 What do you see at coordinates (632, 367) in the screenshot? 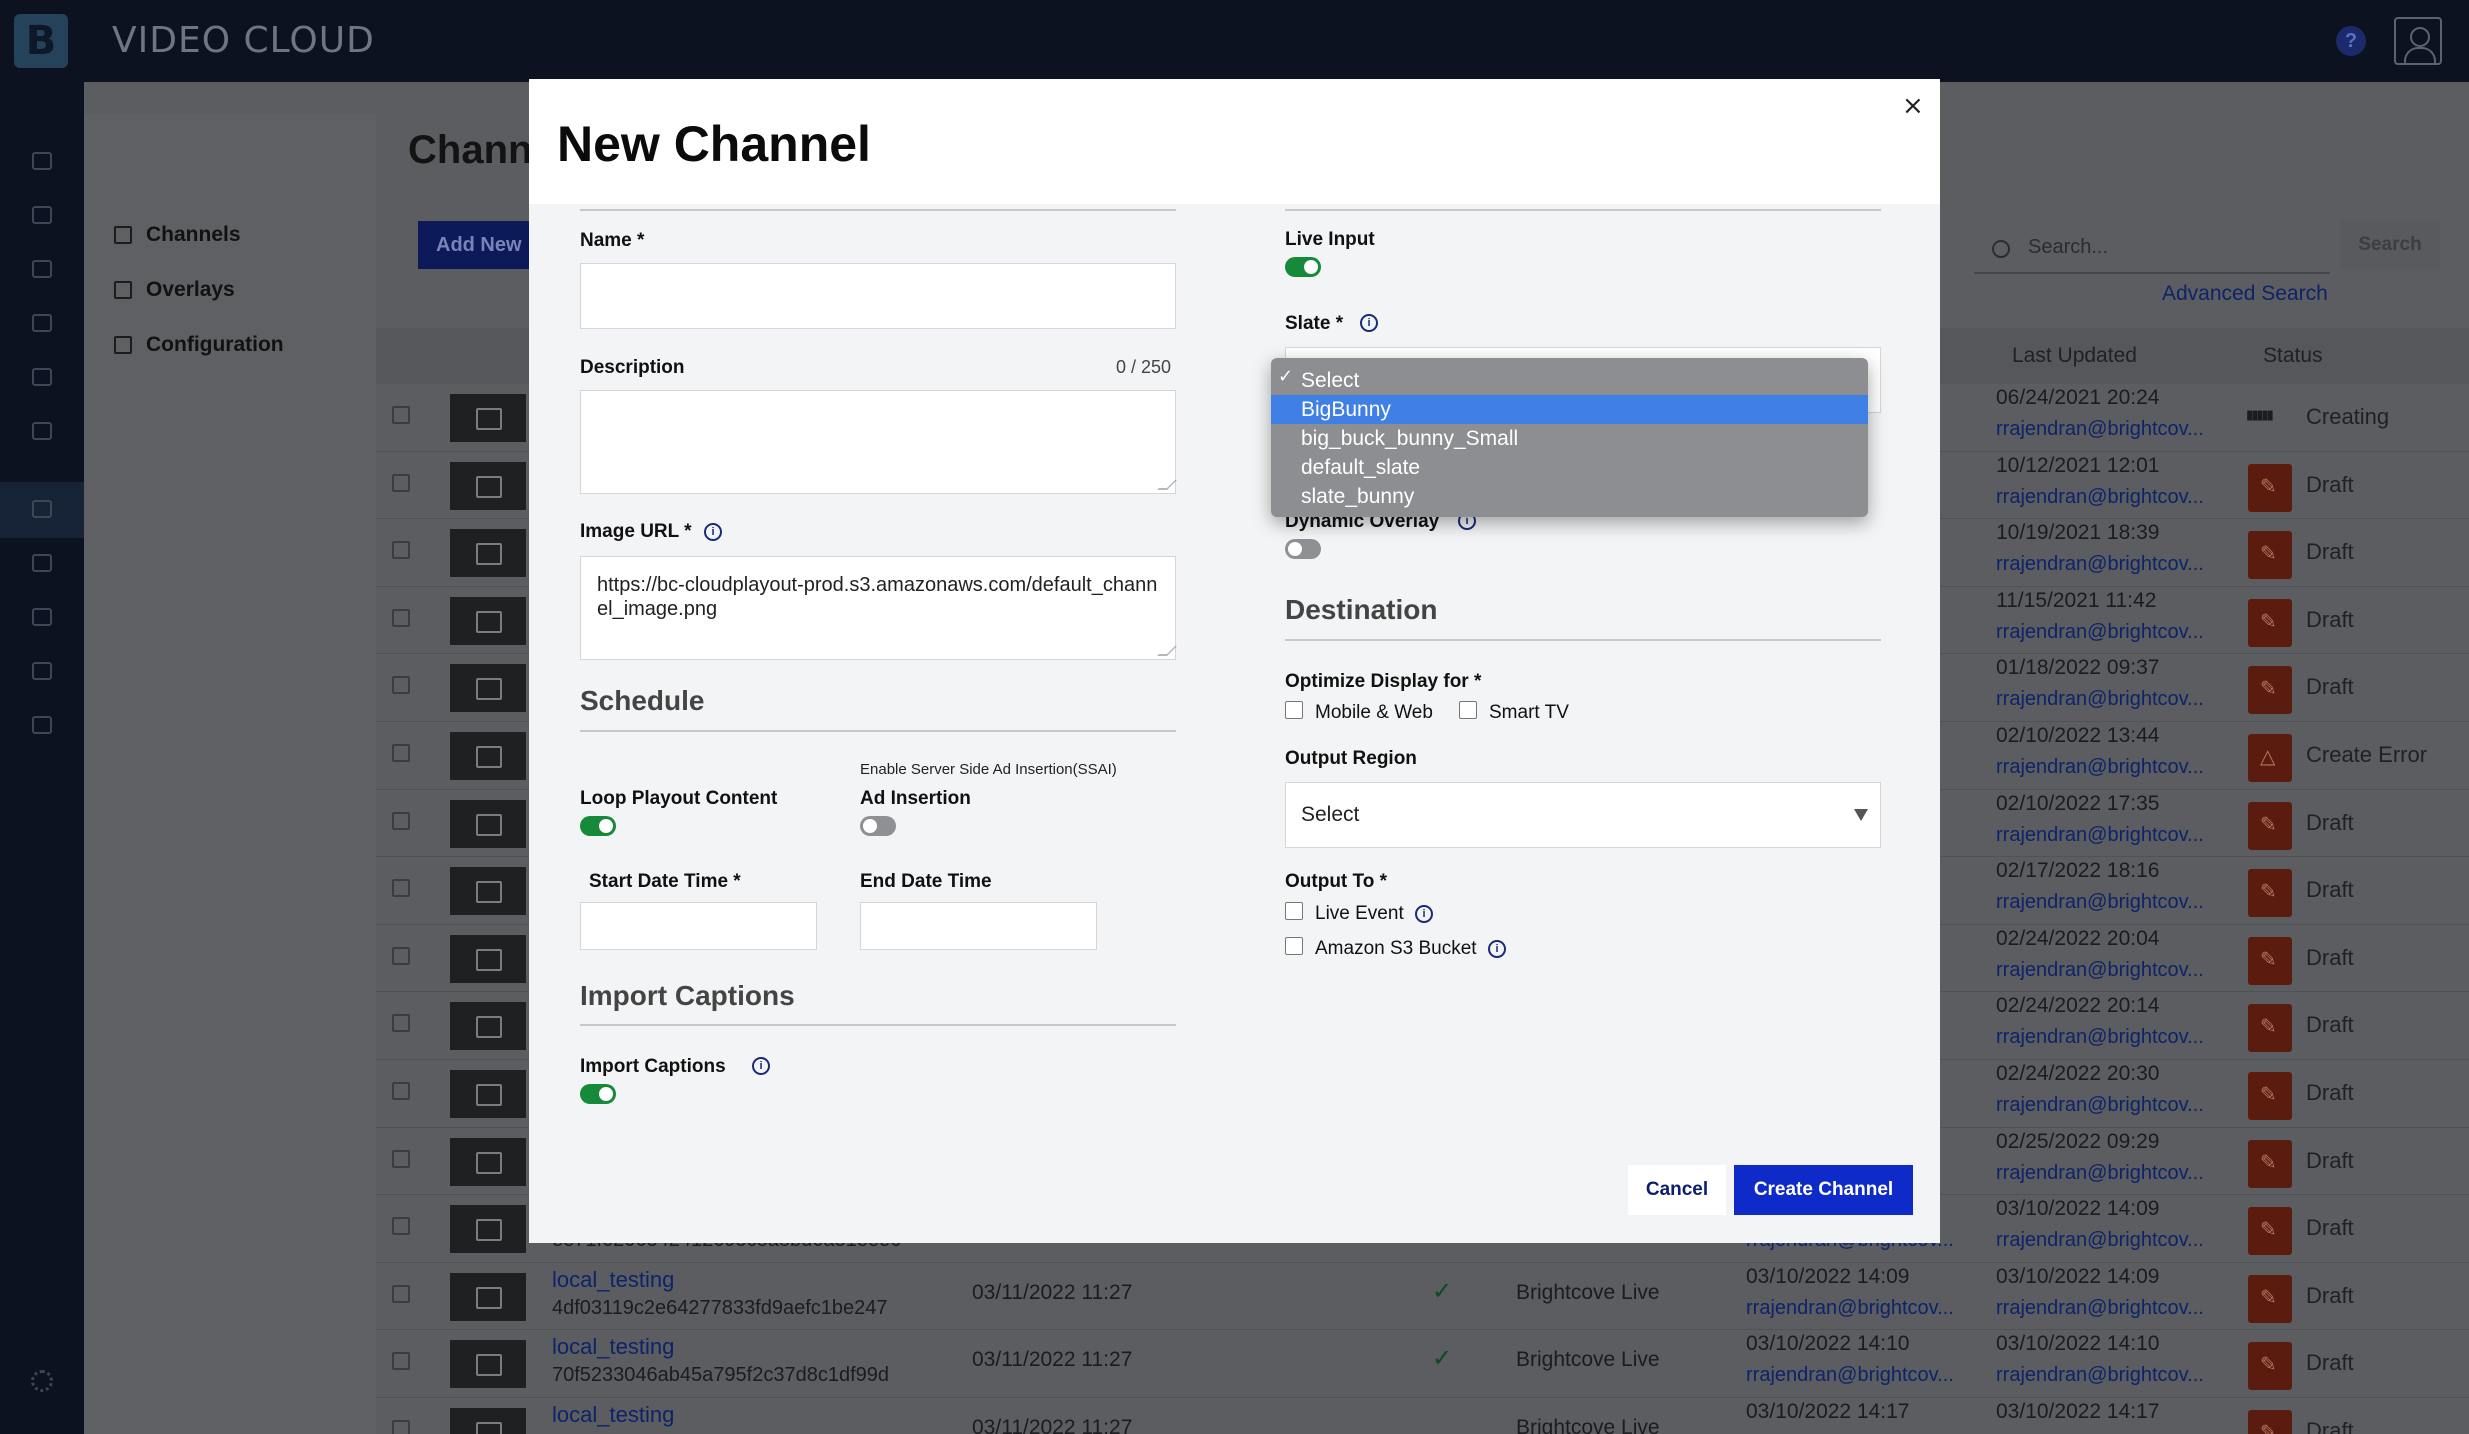
I see `description-label: Description` at bounding box center [632, 367].